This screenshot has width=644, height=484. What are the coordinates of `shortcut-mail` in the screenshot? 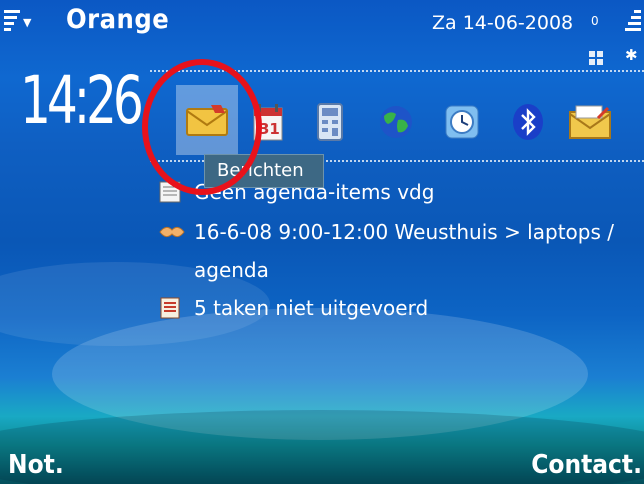 It's located at (590, 122).